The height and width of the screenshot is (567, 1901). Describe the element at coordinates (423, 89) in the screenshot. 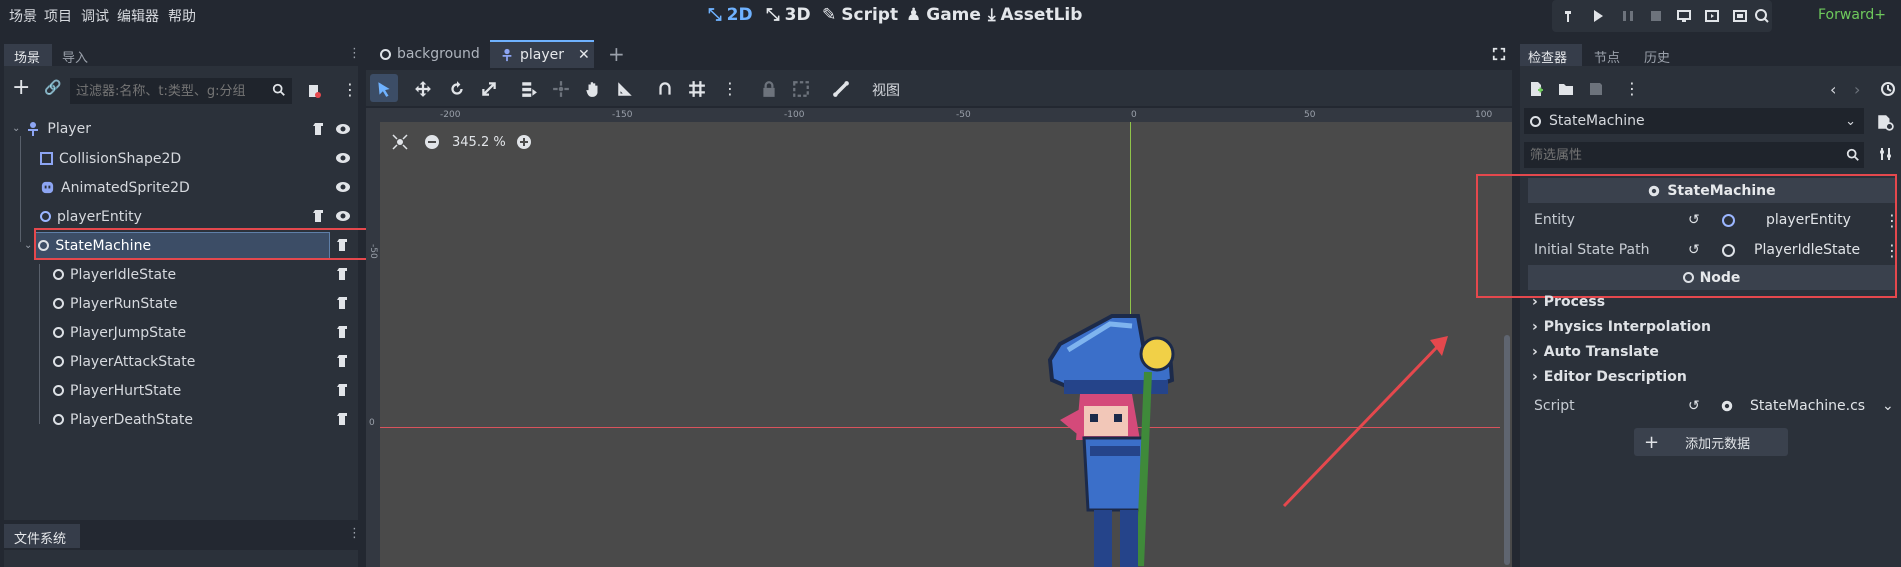

I see `move-icon` at that location.